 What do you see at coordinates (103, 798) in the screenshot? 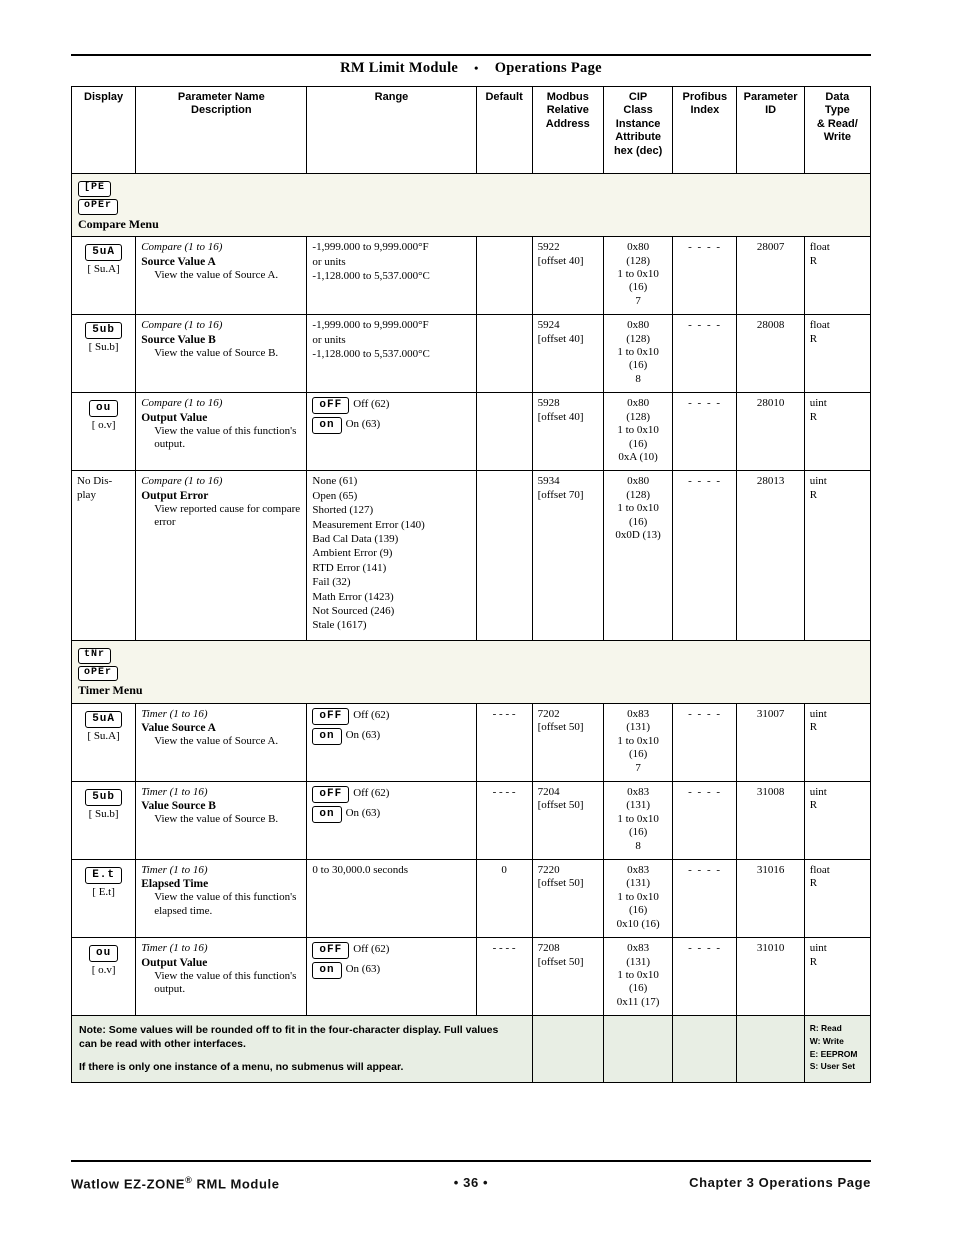
I see `display-code-chip: 5ub` at bounding box center [103, 798].